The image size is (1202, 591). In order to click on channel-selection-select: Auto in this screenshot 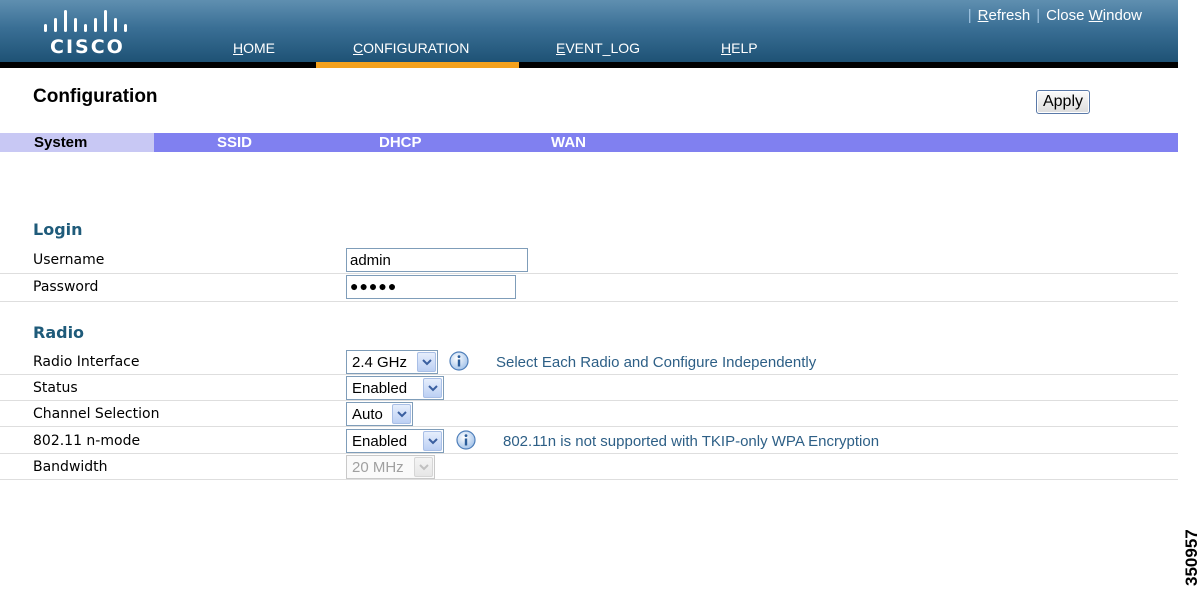, I will do `click(379, 414)`.